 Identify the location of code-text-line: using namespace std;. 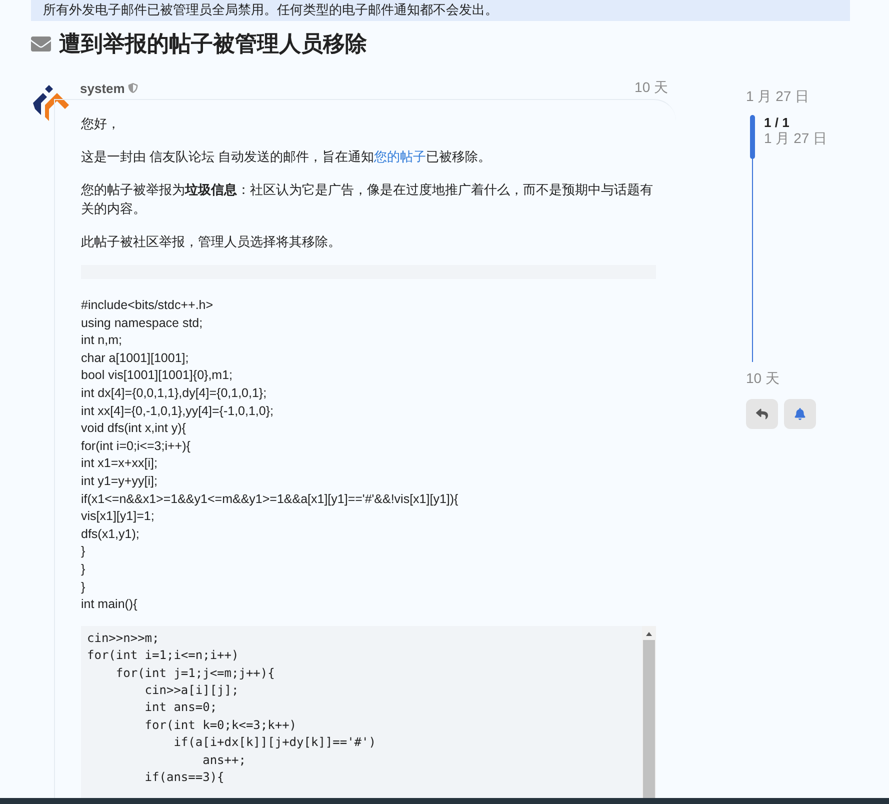
(142, 323).